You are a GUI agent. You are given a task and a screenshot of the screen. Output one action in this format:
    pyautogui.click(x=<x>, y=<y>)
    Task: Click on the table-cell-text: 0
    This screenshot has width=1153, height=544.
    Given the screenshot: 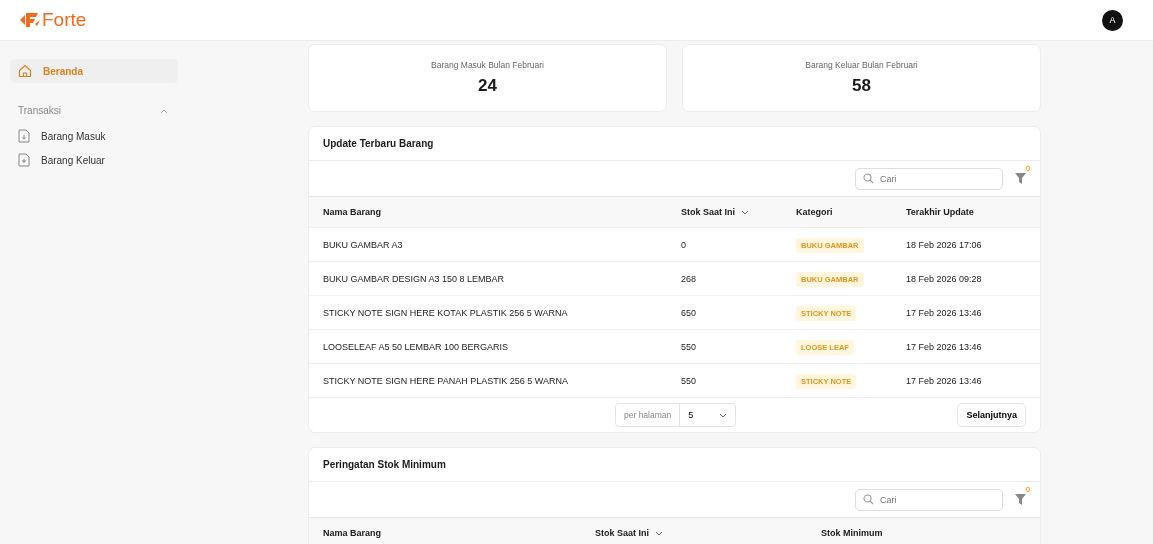 What is the action you would take?
    pyautogui.click(x=684, y=244)
    